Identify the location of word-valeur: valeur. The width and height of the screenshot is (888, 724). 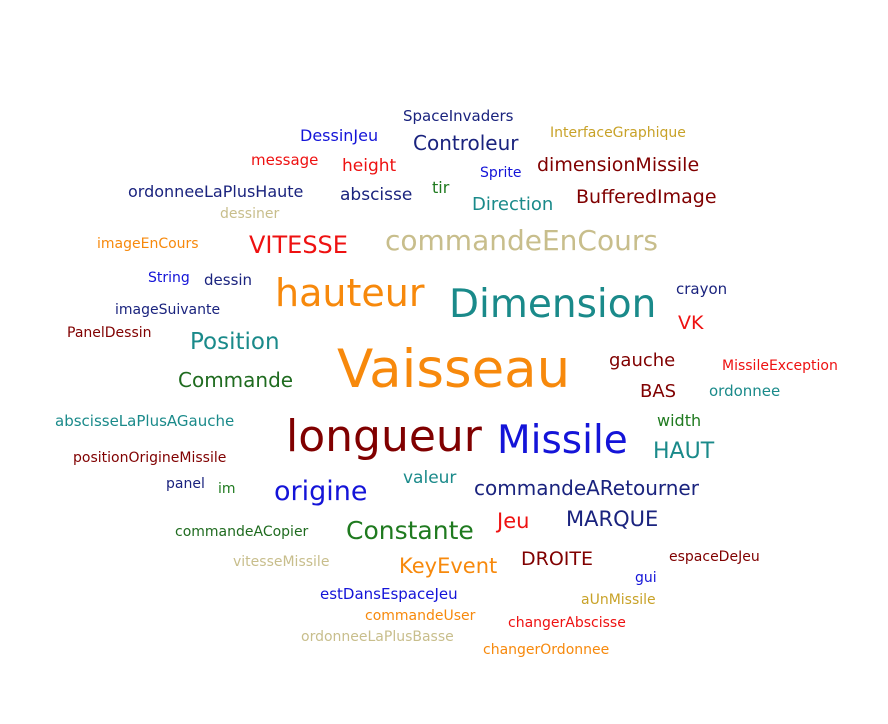
(430, 478).